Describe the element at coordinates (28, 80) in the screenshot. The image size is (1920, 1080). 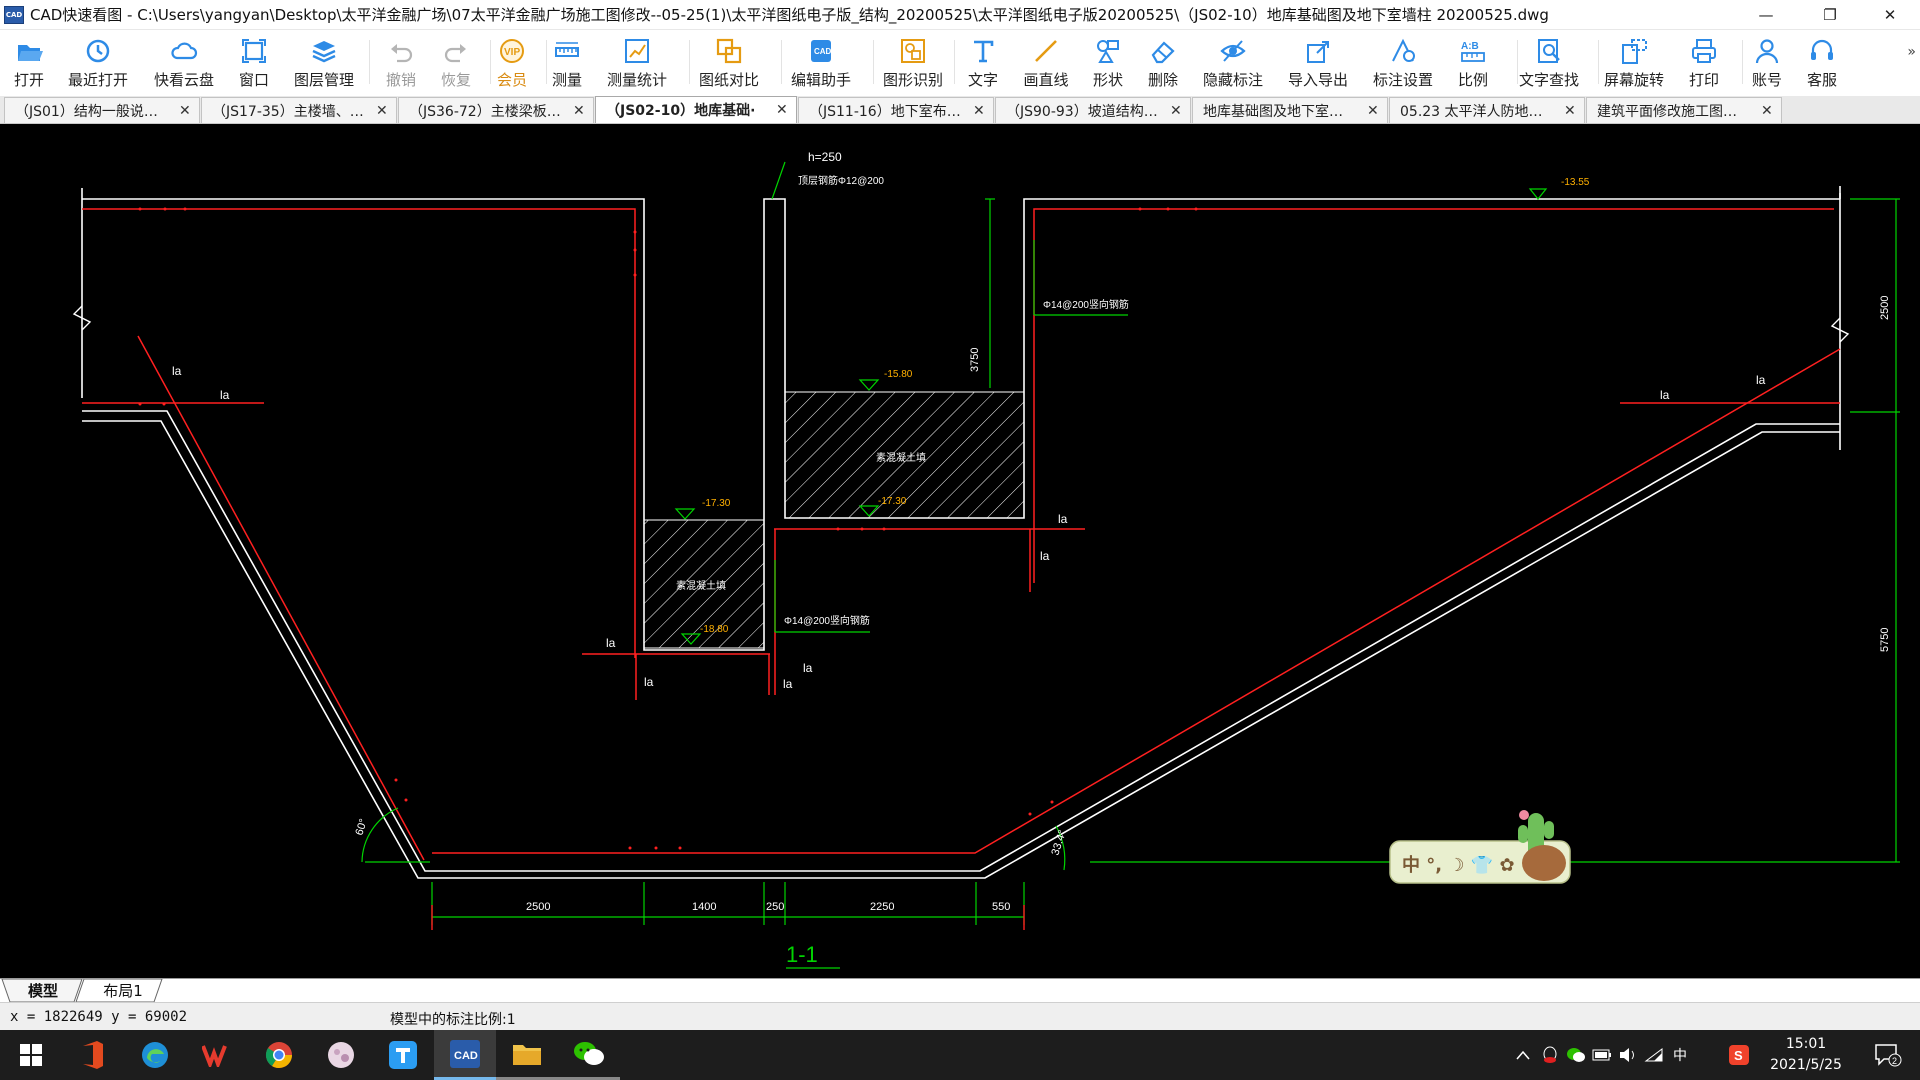
I see `toolbar-label: 打开` at that location.